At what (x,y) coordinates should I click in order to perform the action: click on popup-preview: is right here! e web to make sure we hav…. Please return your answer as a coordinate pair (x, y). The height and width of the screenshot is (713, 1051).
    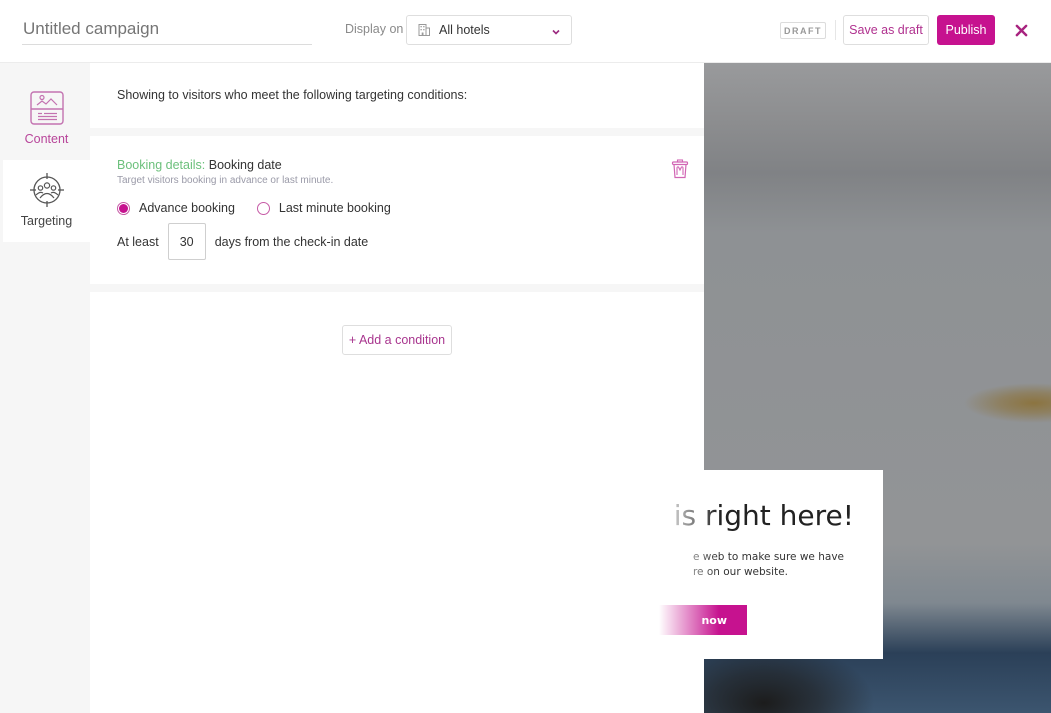
    Looking at the image, I should click on (771, 564).